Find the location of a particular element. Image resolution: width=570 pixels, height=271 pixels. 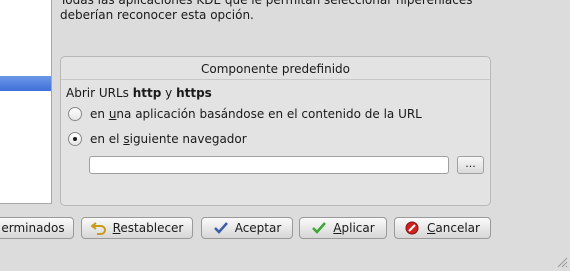

cancel-icon is located at coordinates (413, 228).